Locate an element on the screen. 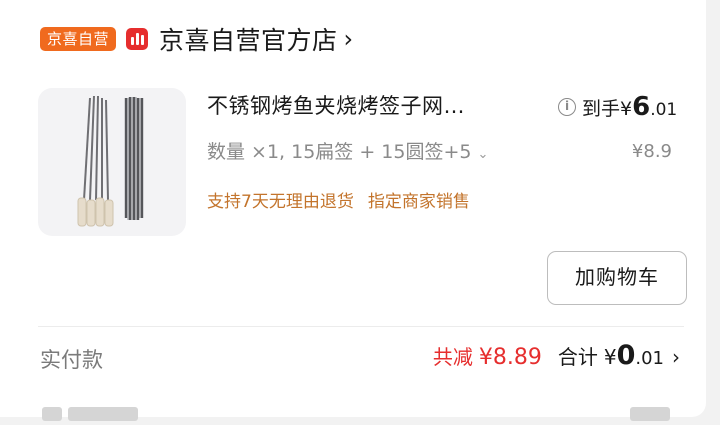  price-currency: ¥ is located at coordinates (626, 109).